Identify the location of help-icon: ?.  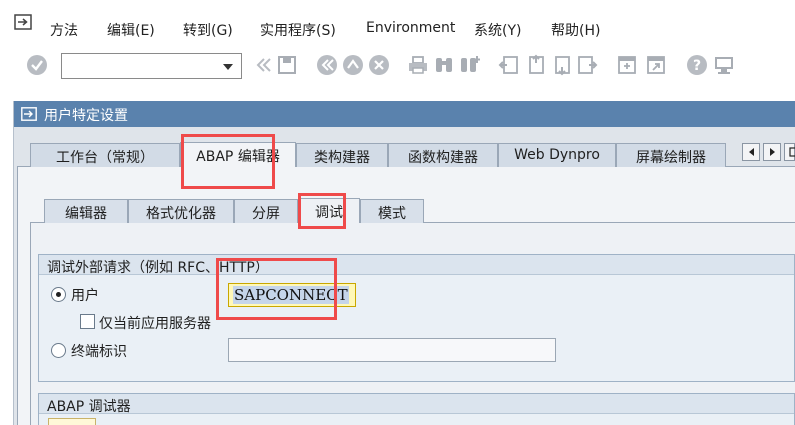
(697, 65).